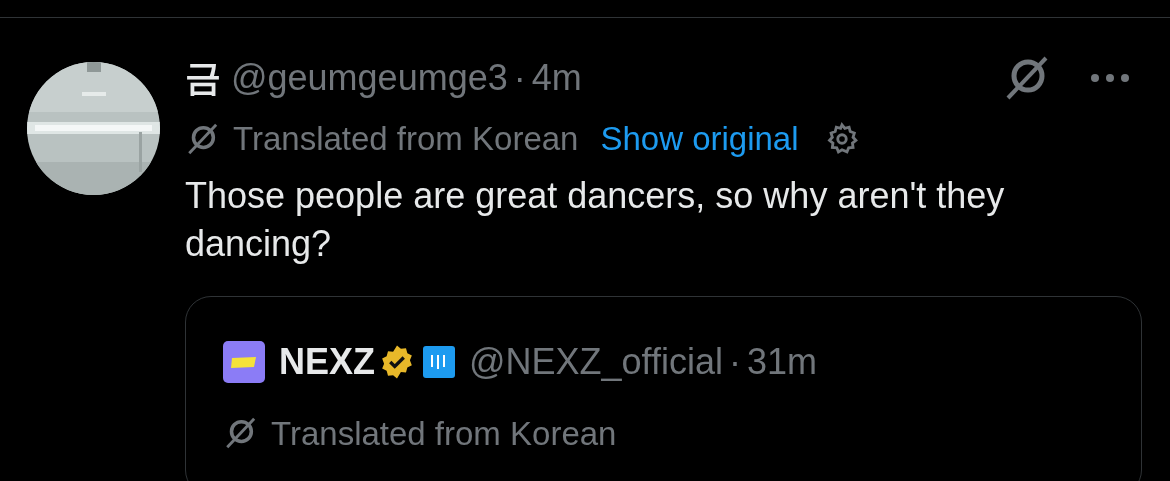 This screenshot has width=1170, height=481. Describe the element at coordinates (244, 361) in the screenshot. I see `logo-icon` at that location.